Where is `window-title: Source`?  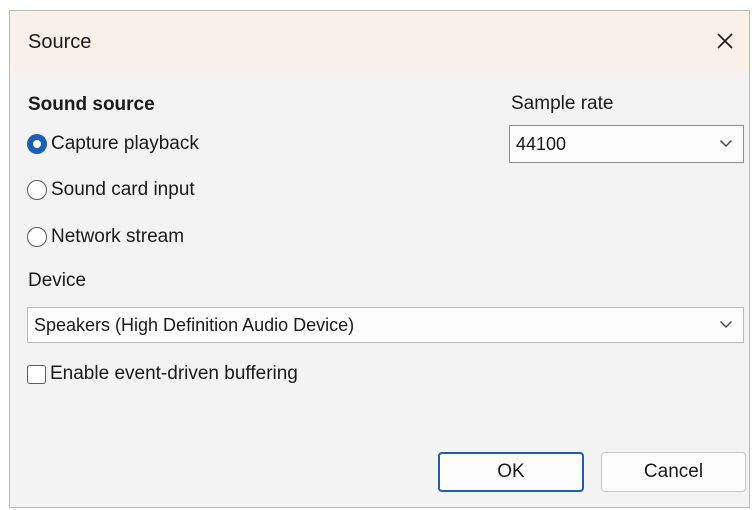 window-title: Source is located at coordinates (60, 42).